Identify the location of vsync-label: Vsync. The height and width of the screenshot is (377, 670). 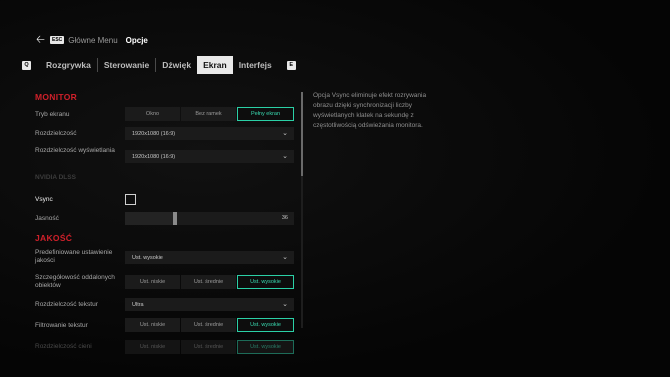
(44, 199).